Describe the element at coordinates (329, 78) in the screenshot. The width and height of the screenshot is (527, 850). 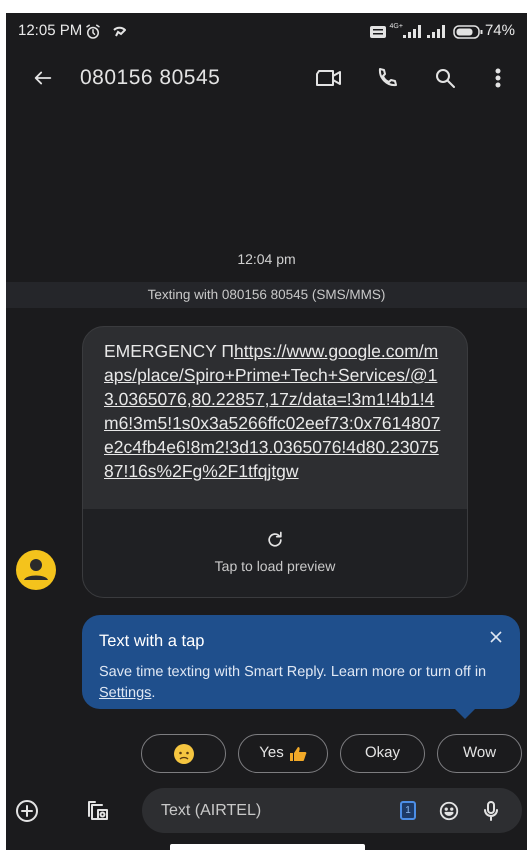
I see `video-call-icon` at that location.